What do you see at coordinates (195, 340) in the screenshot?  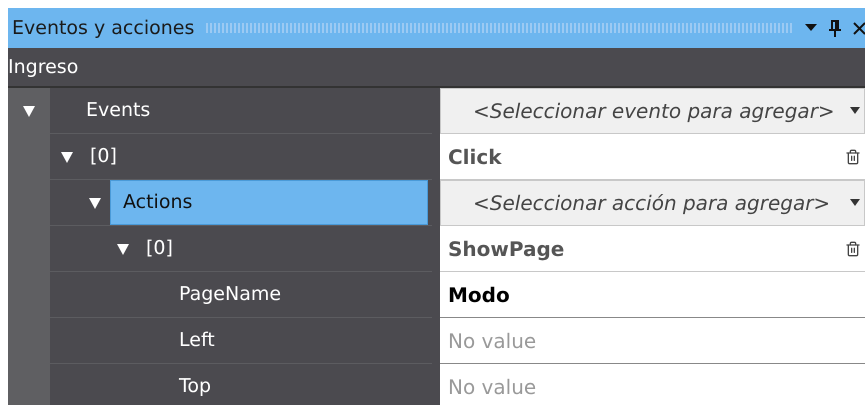 I see `property-name: Left` at bounding box center [195, 340].